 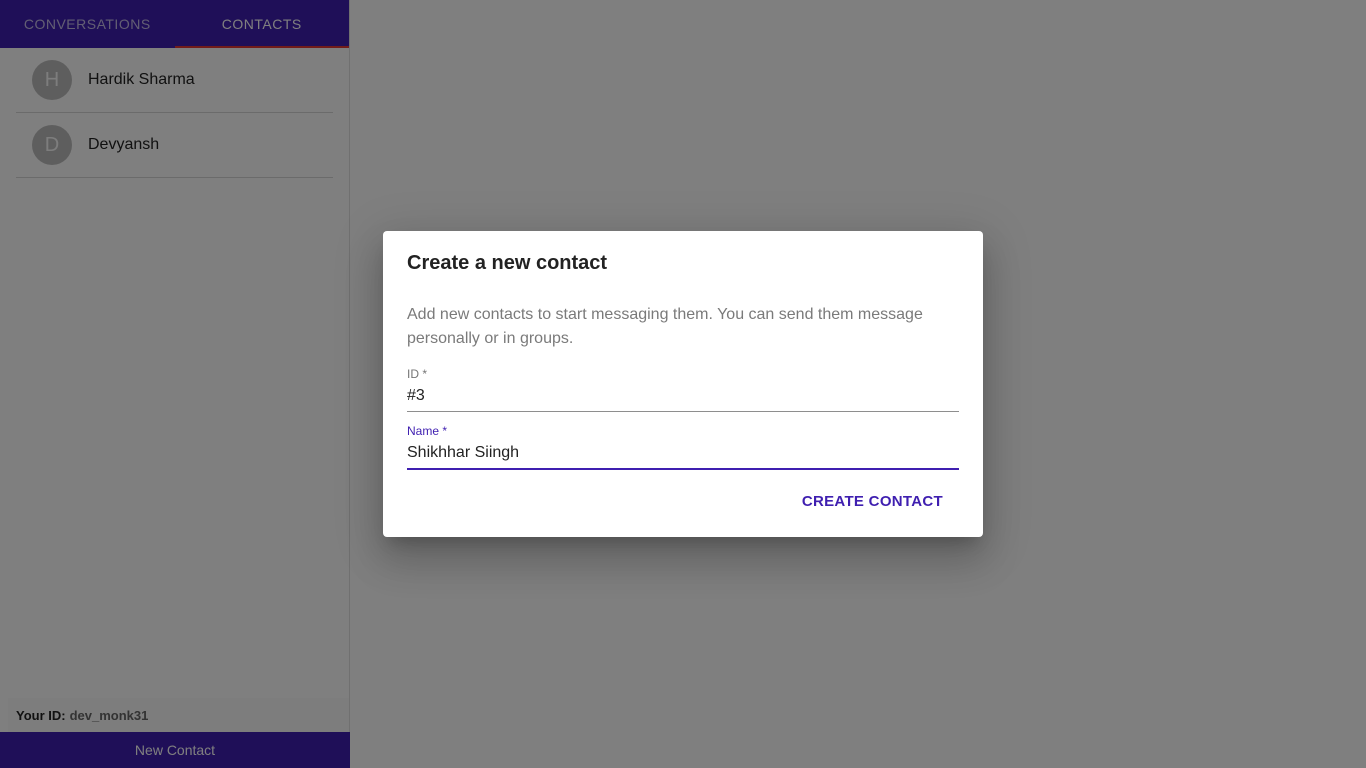 I want to click on id-input, so click(x=683, y=396).